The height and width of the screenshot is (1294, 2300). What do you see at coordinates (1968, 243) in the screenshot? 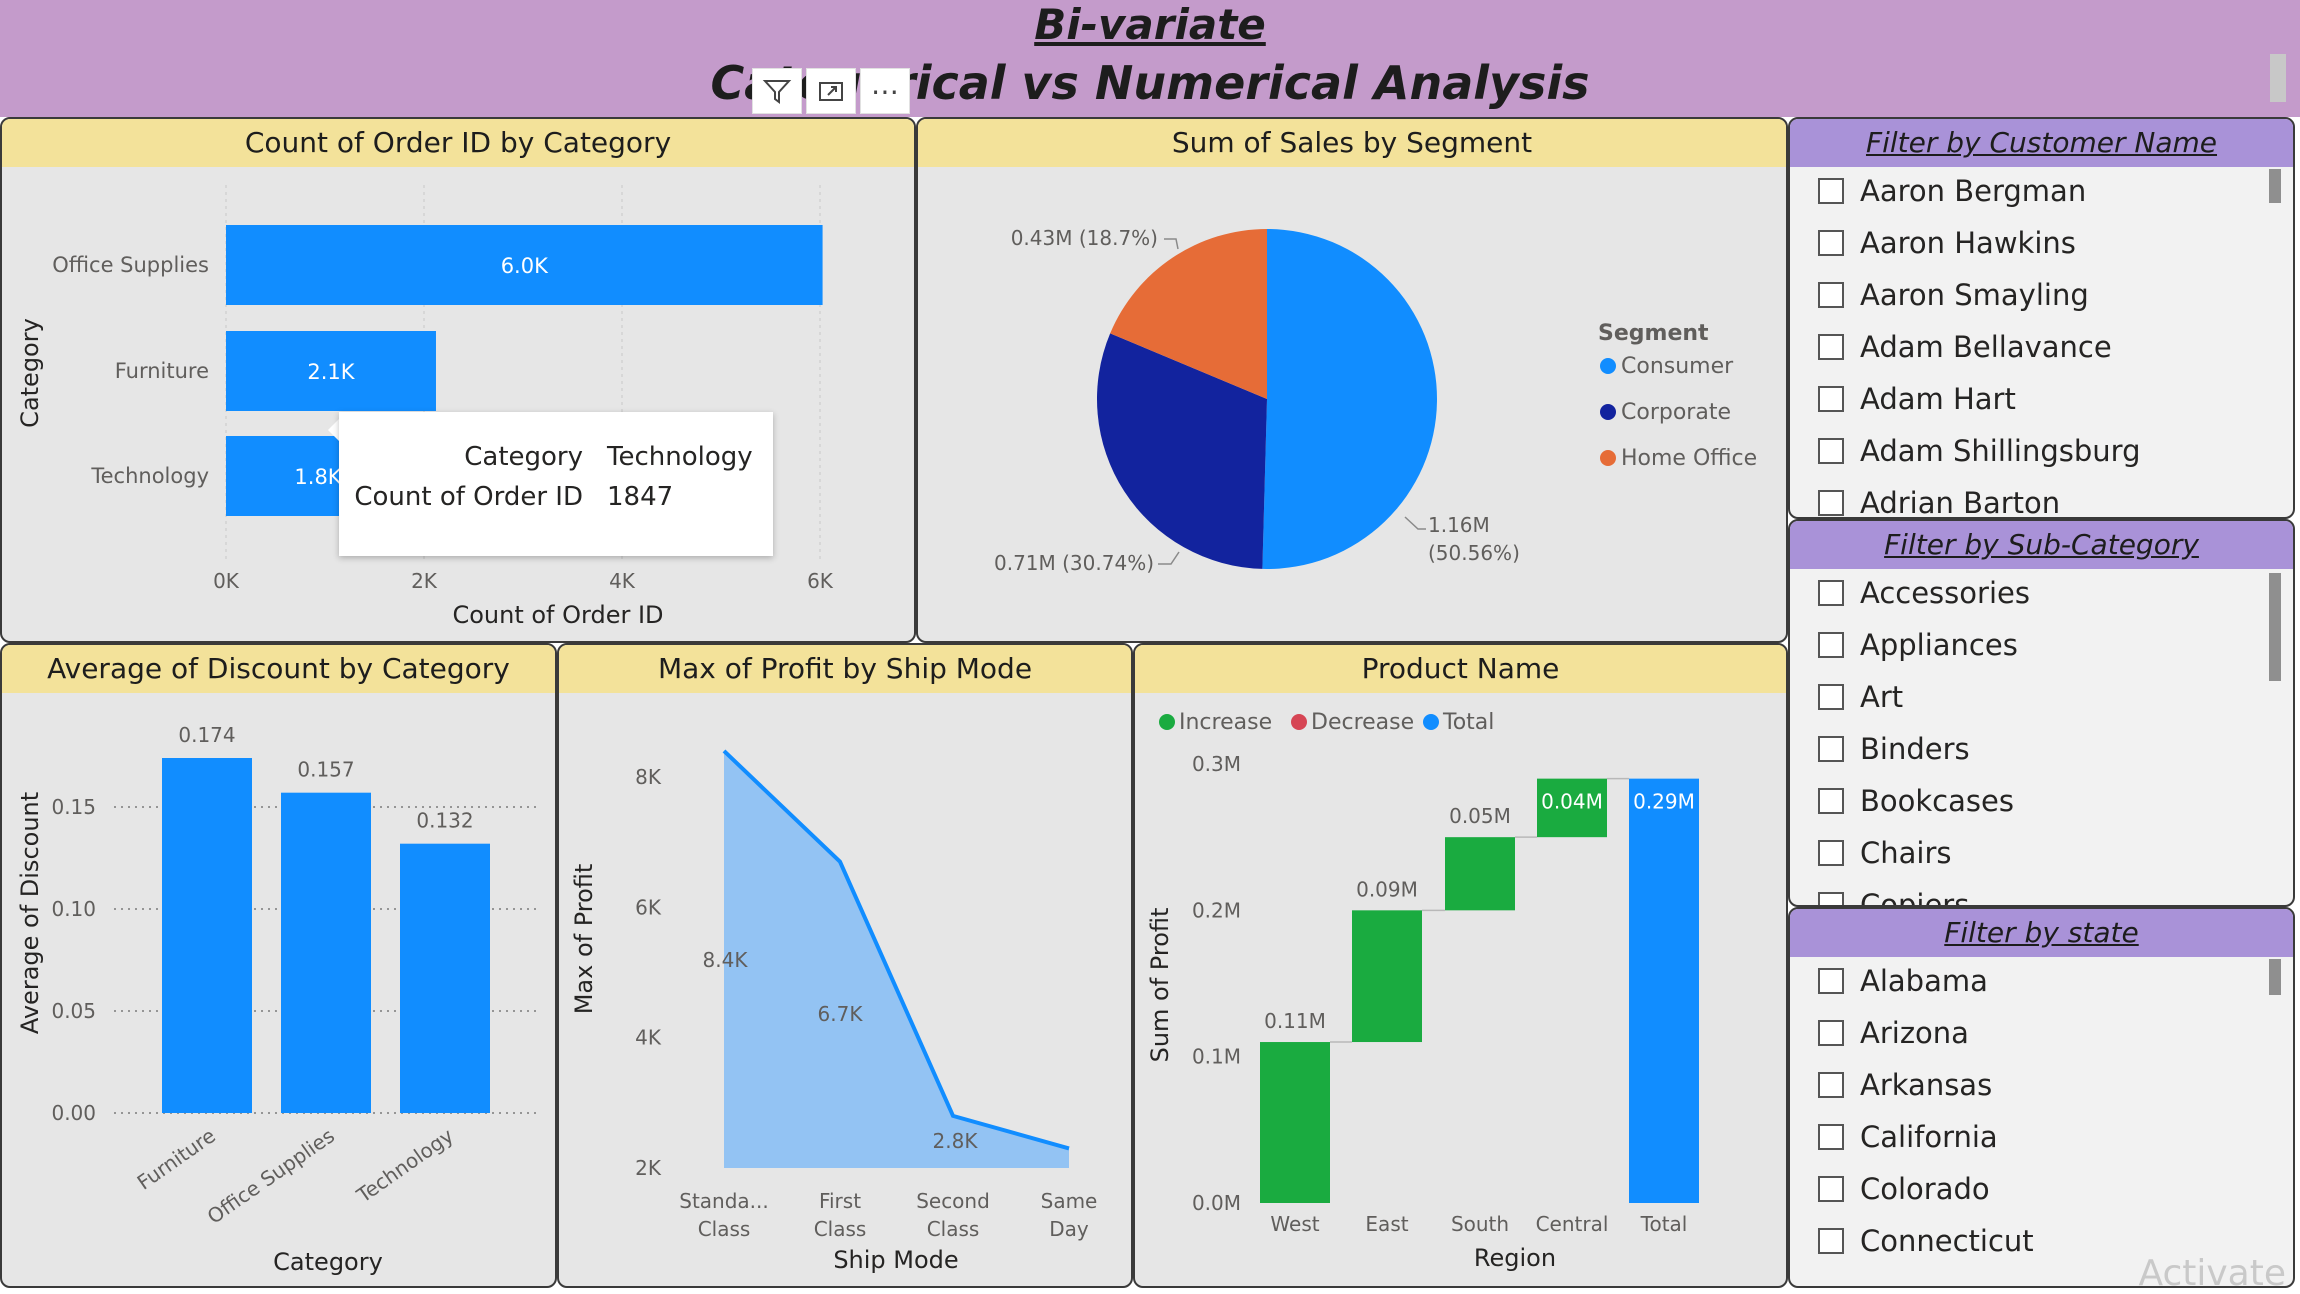
I see `slicer-item-label: Aaron Hawkins` at bounding box center [1968, 243].